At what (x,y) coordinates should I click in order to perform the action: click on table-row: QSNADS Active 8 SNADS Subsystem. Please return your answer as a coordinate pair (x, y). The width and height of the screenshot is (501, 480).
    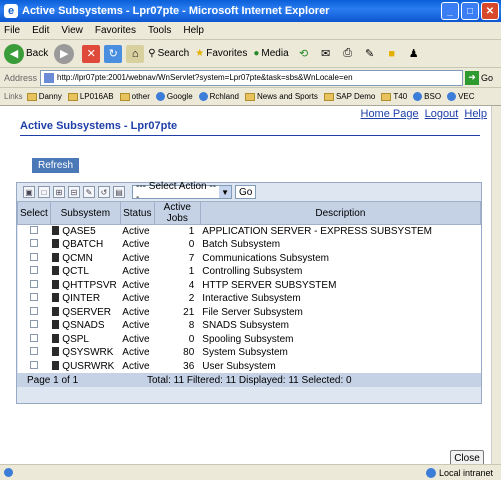
    Looking at the image, I should click on (249, 326).